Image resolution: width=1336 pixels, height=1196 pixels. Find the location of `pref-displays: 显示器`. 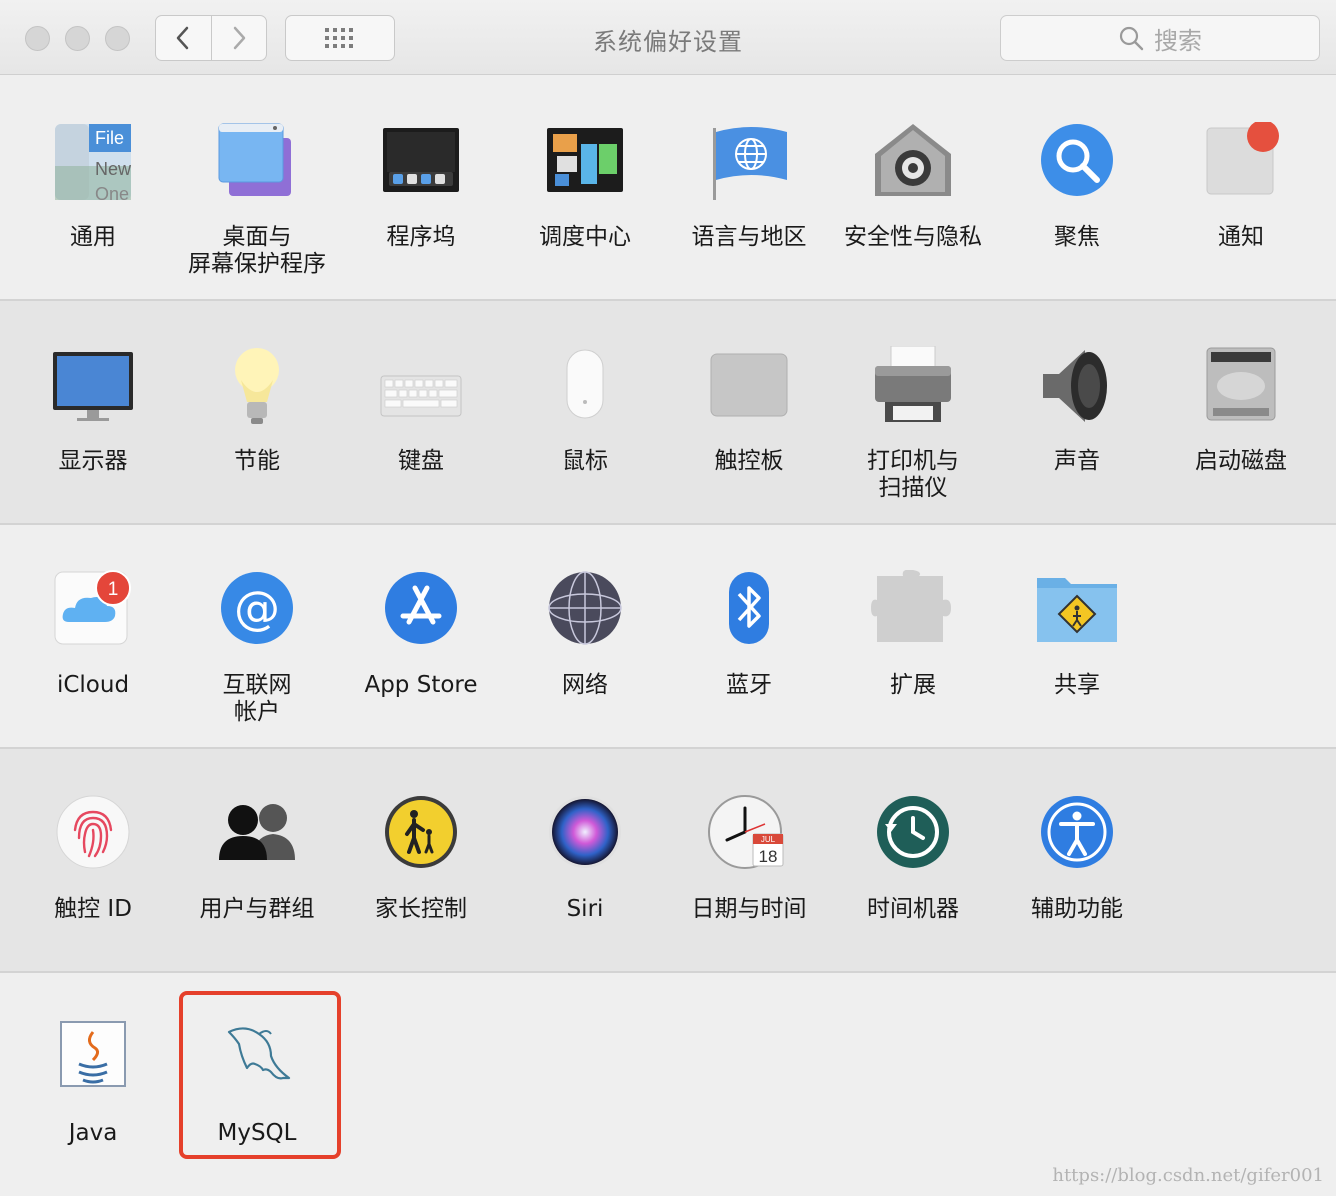

pref-displays: 显示器 is located at coordinates (93, 410).